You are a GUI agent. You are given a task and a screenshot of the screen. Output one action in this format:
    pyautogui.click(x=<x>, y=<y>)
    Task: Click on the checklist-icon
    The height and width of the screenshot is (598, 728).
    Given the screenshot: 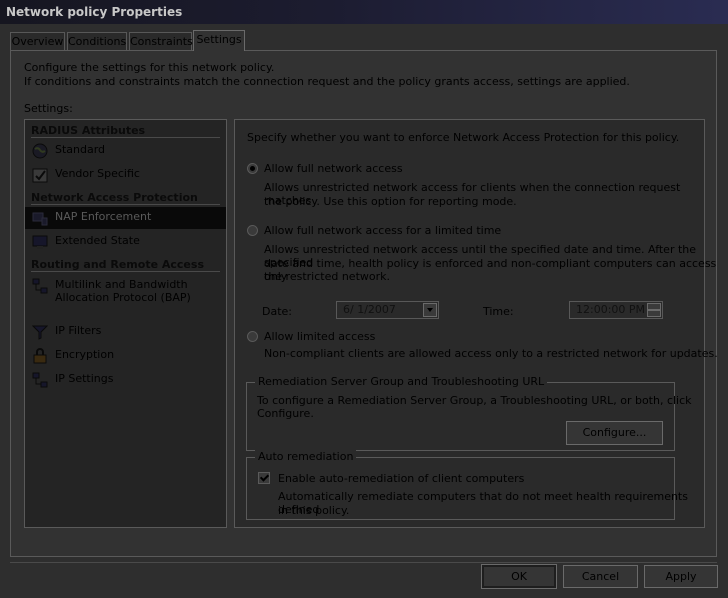 What is the action you would take?
    pyautogui.click(x=40, y=175)
    